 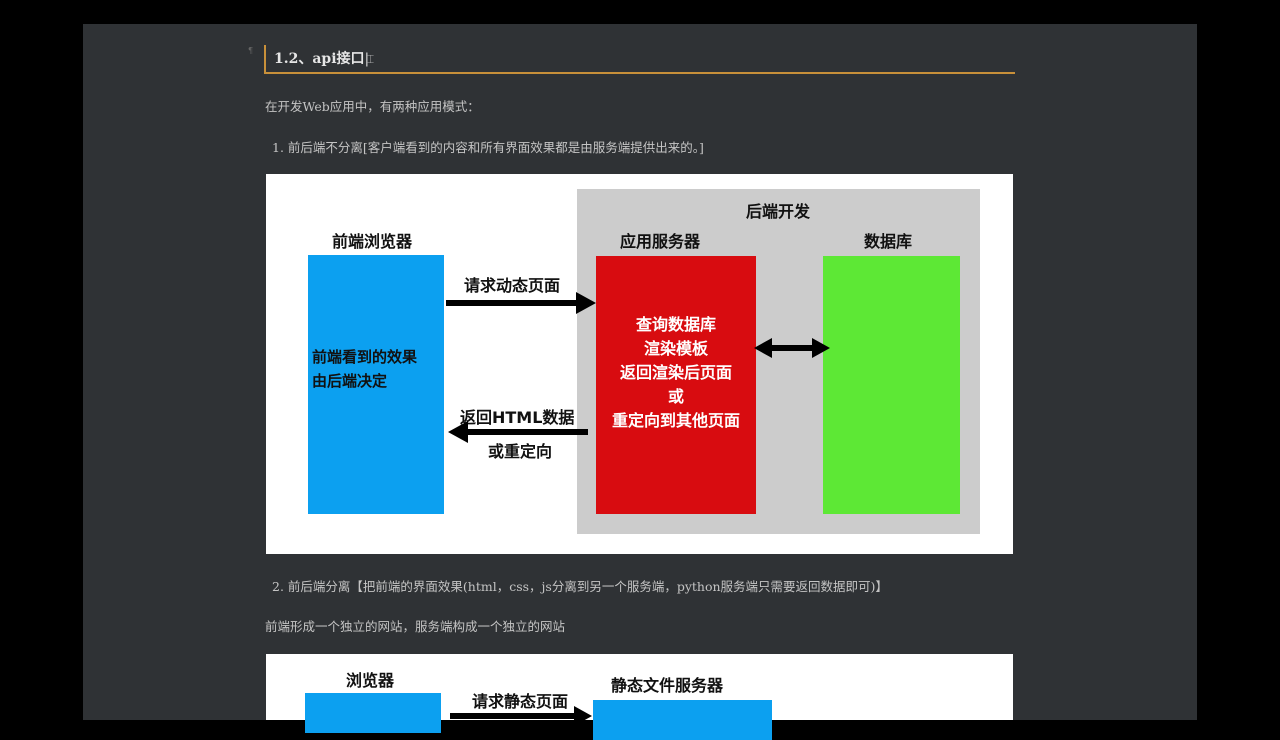 What do you see at coordinates (488, 147) in the screenshot?
I see `list-item-1: 1. 前后端不分离[客户端看到的内容和所有界面效果都是由服务端提供出来的。]` at bounding box center [488, 147].